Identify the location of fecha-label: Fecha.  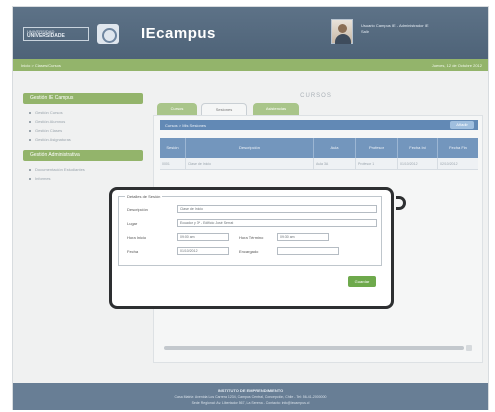
(133, 251).